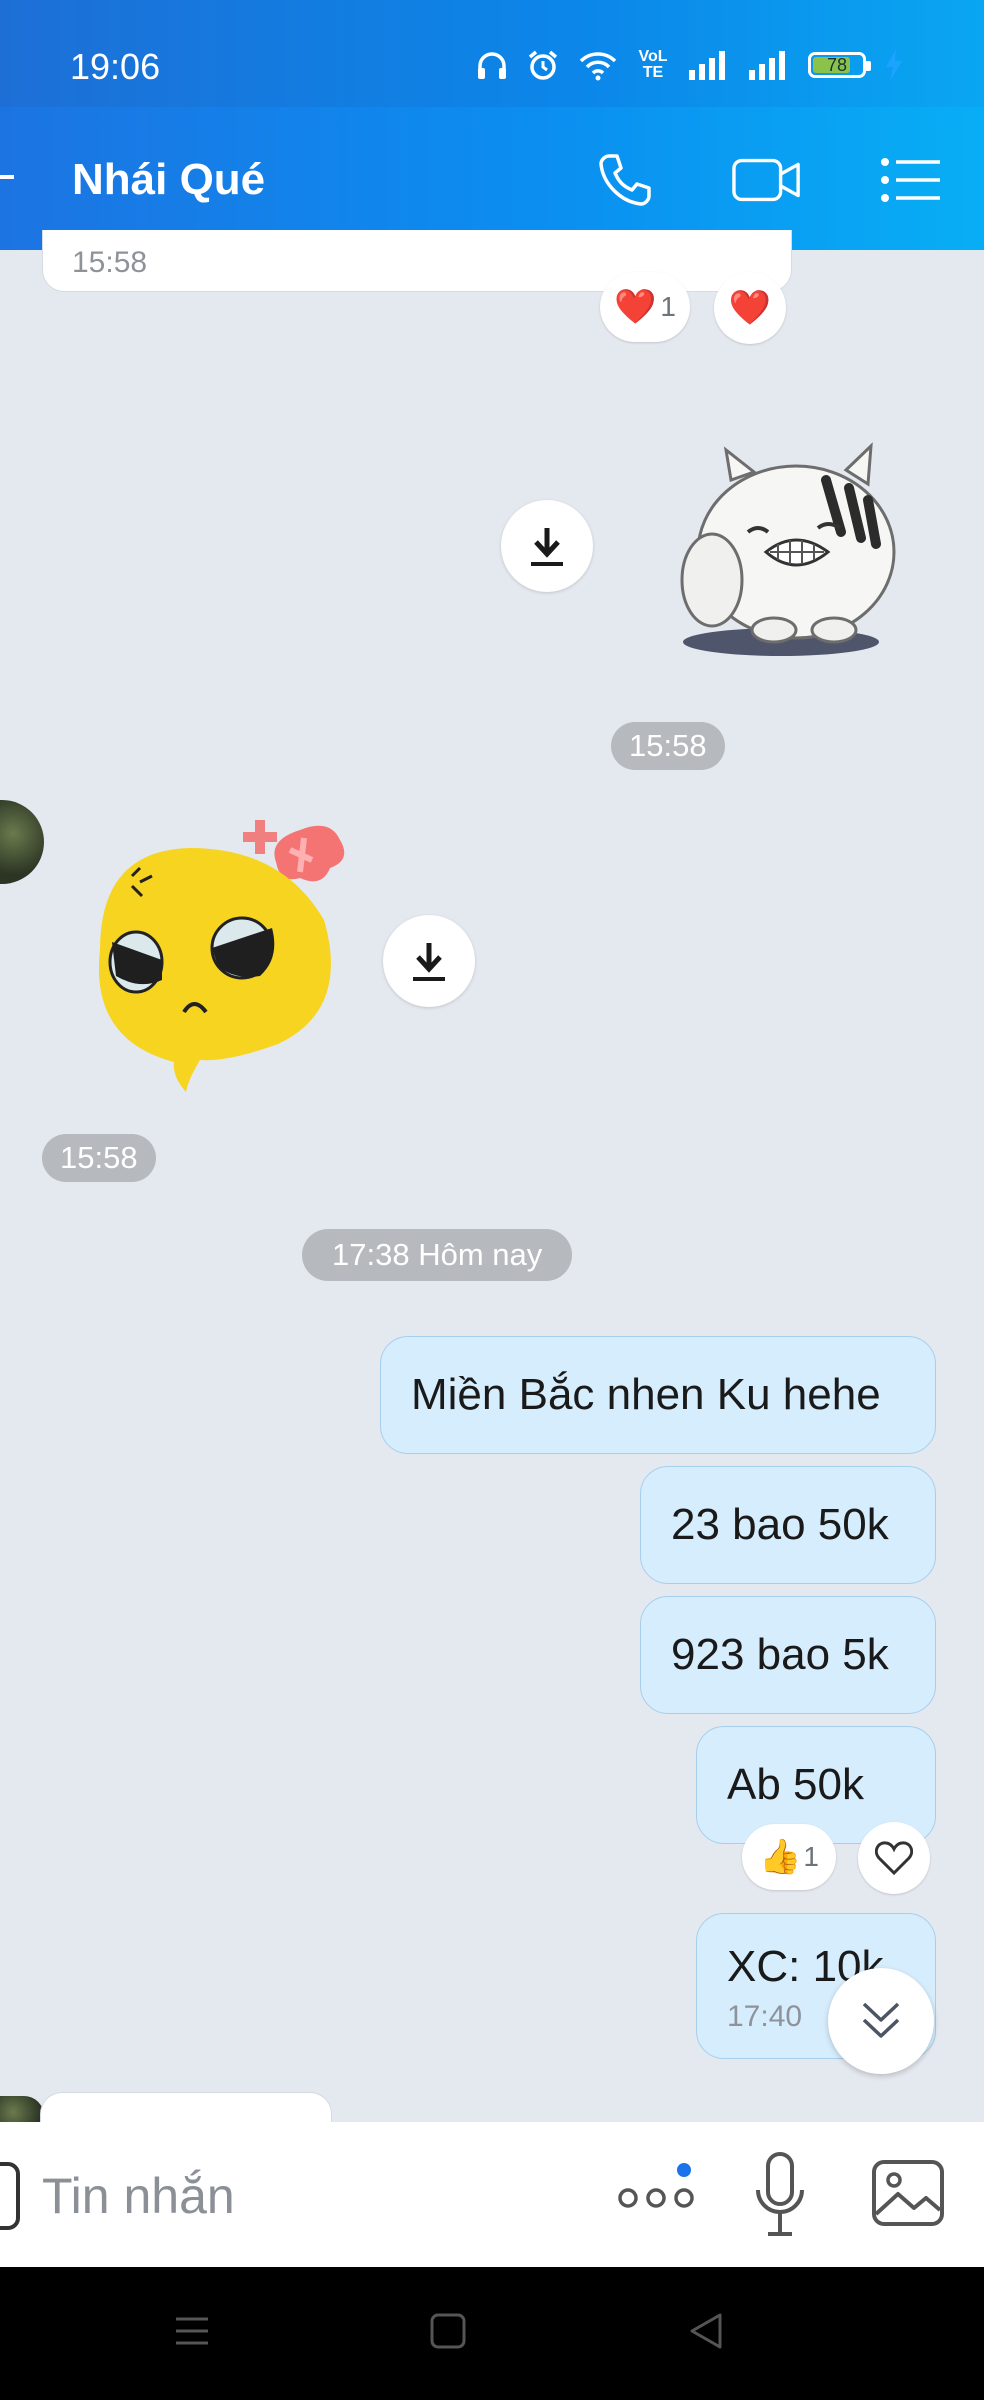  What do you see at coordinates (656, 2197) in the screenshot?
I see `more-options-icon` at bounding box center [656, 2197].